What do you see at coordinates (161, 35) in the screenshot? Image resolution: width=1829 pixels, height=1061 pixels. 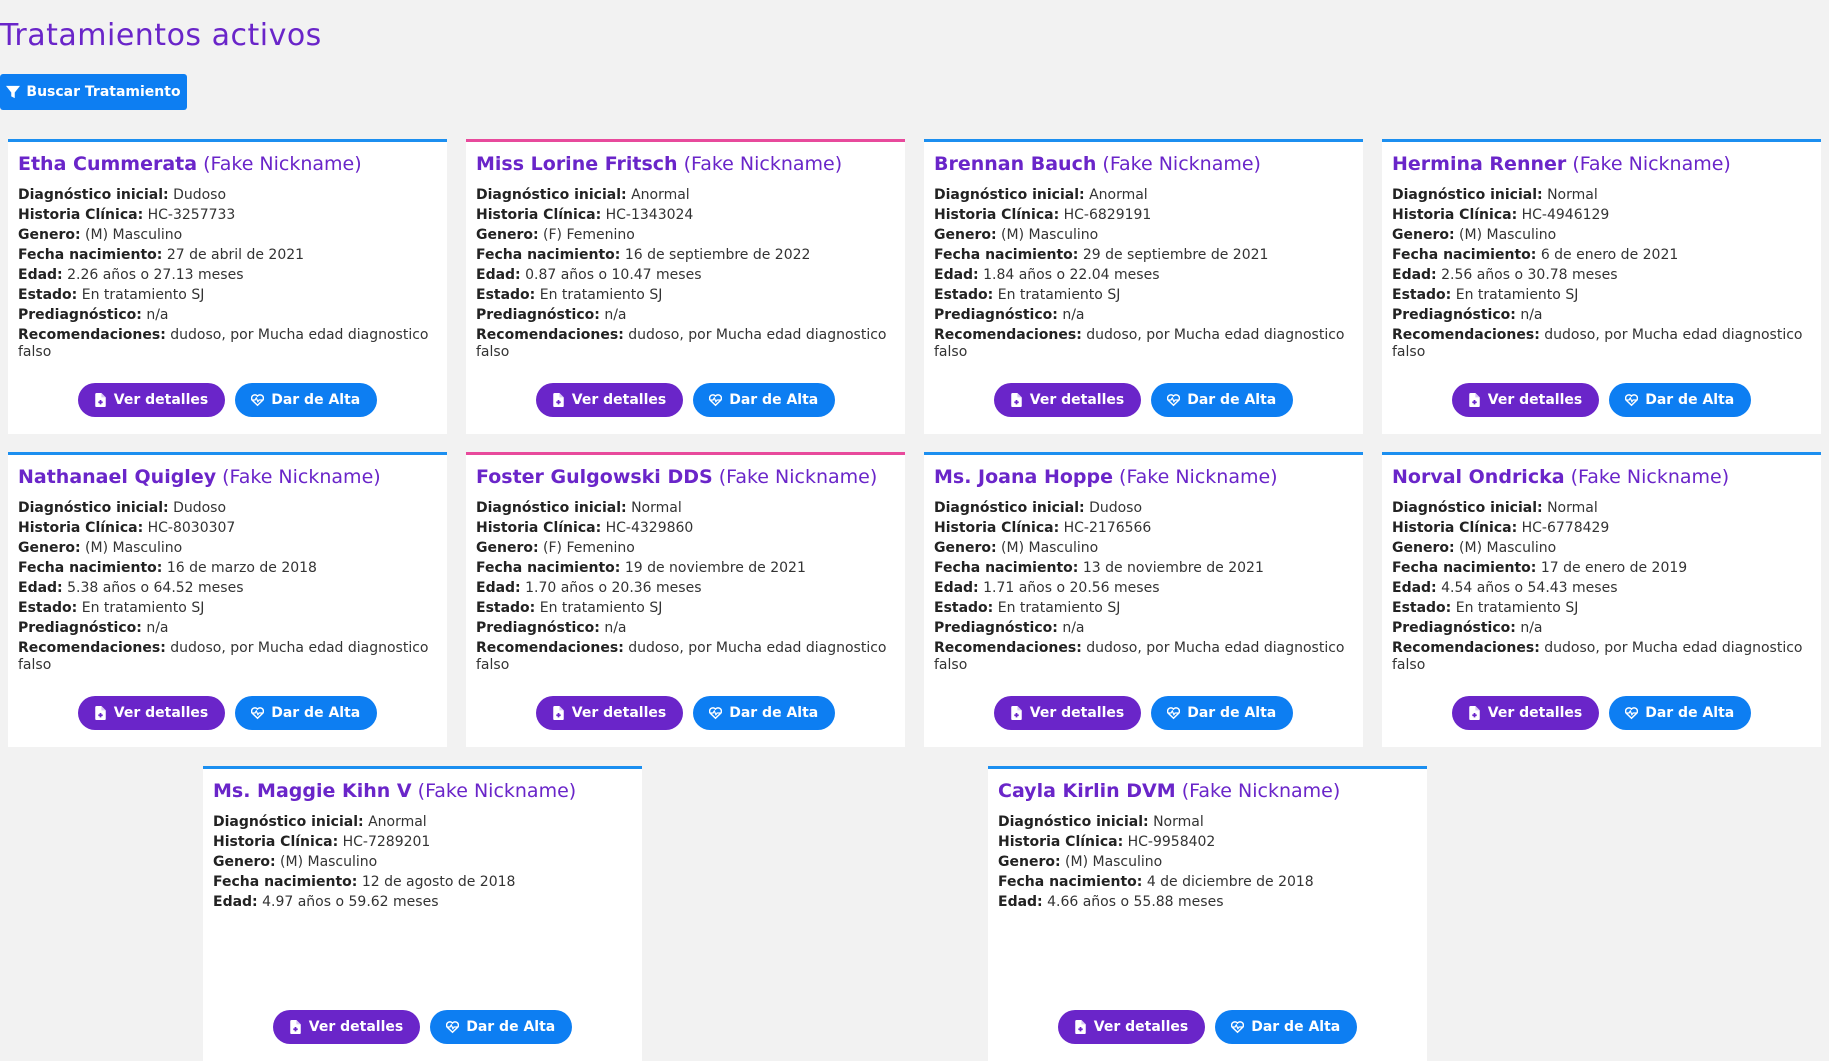 I see `page-title: Tratamientos activos` at bounding box center [161, 35].